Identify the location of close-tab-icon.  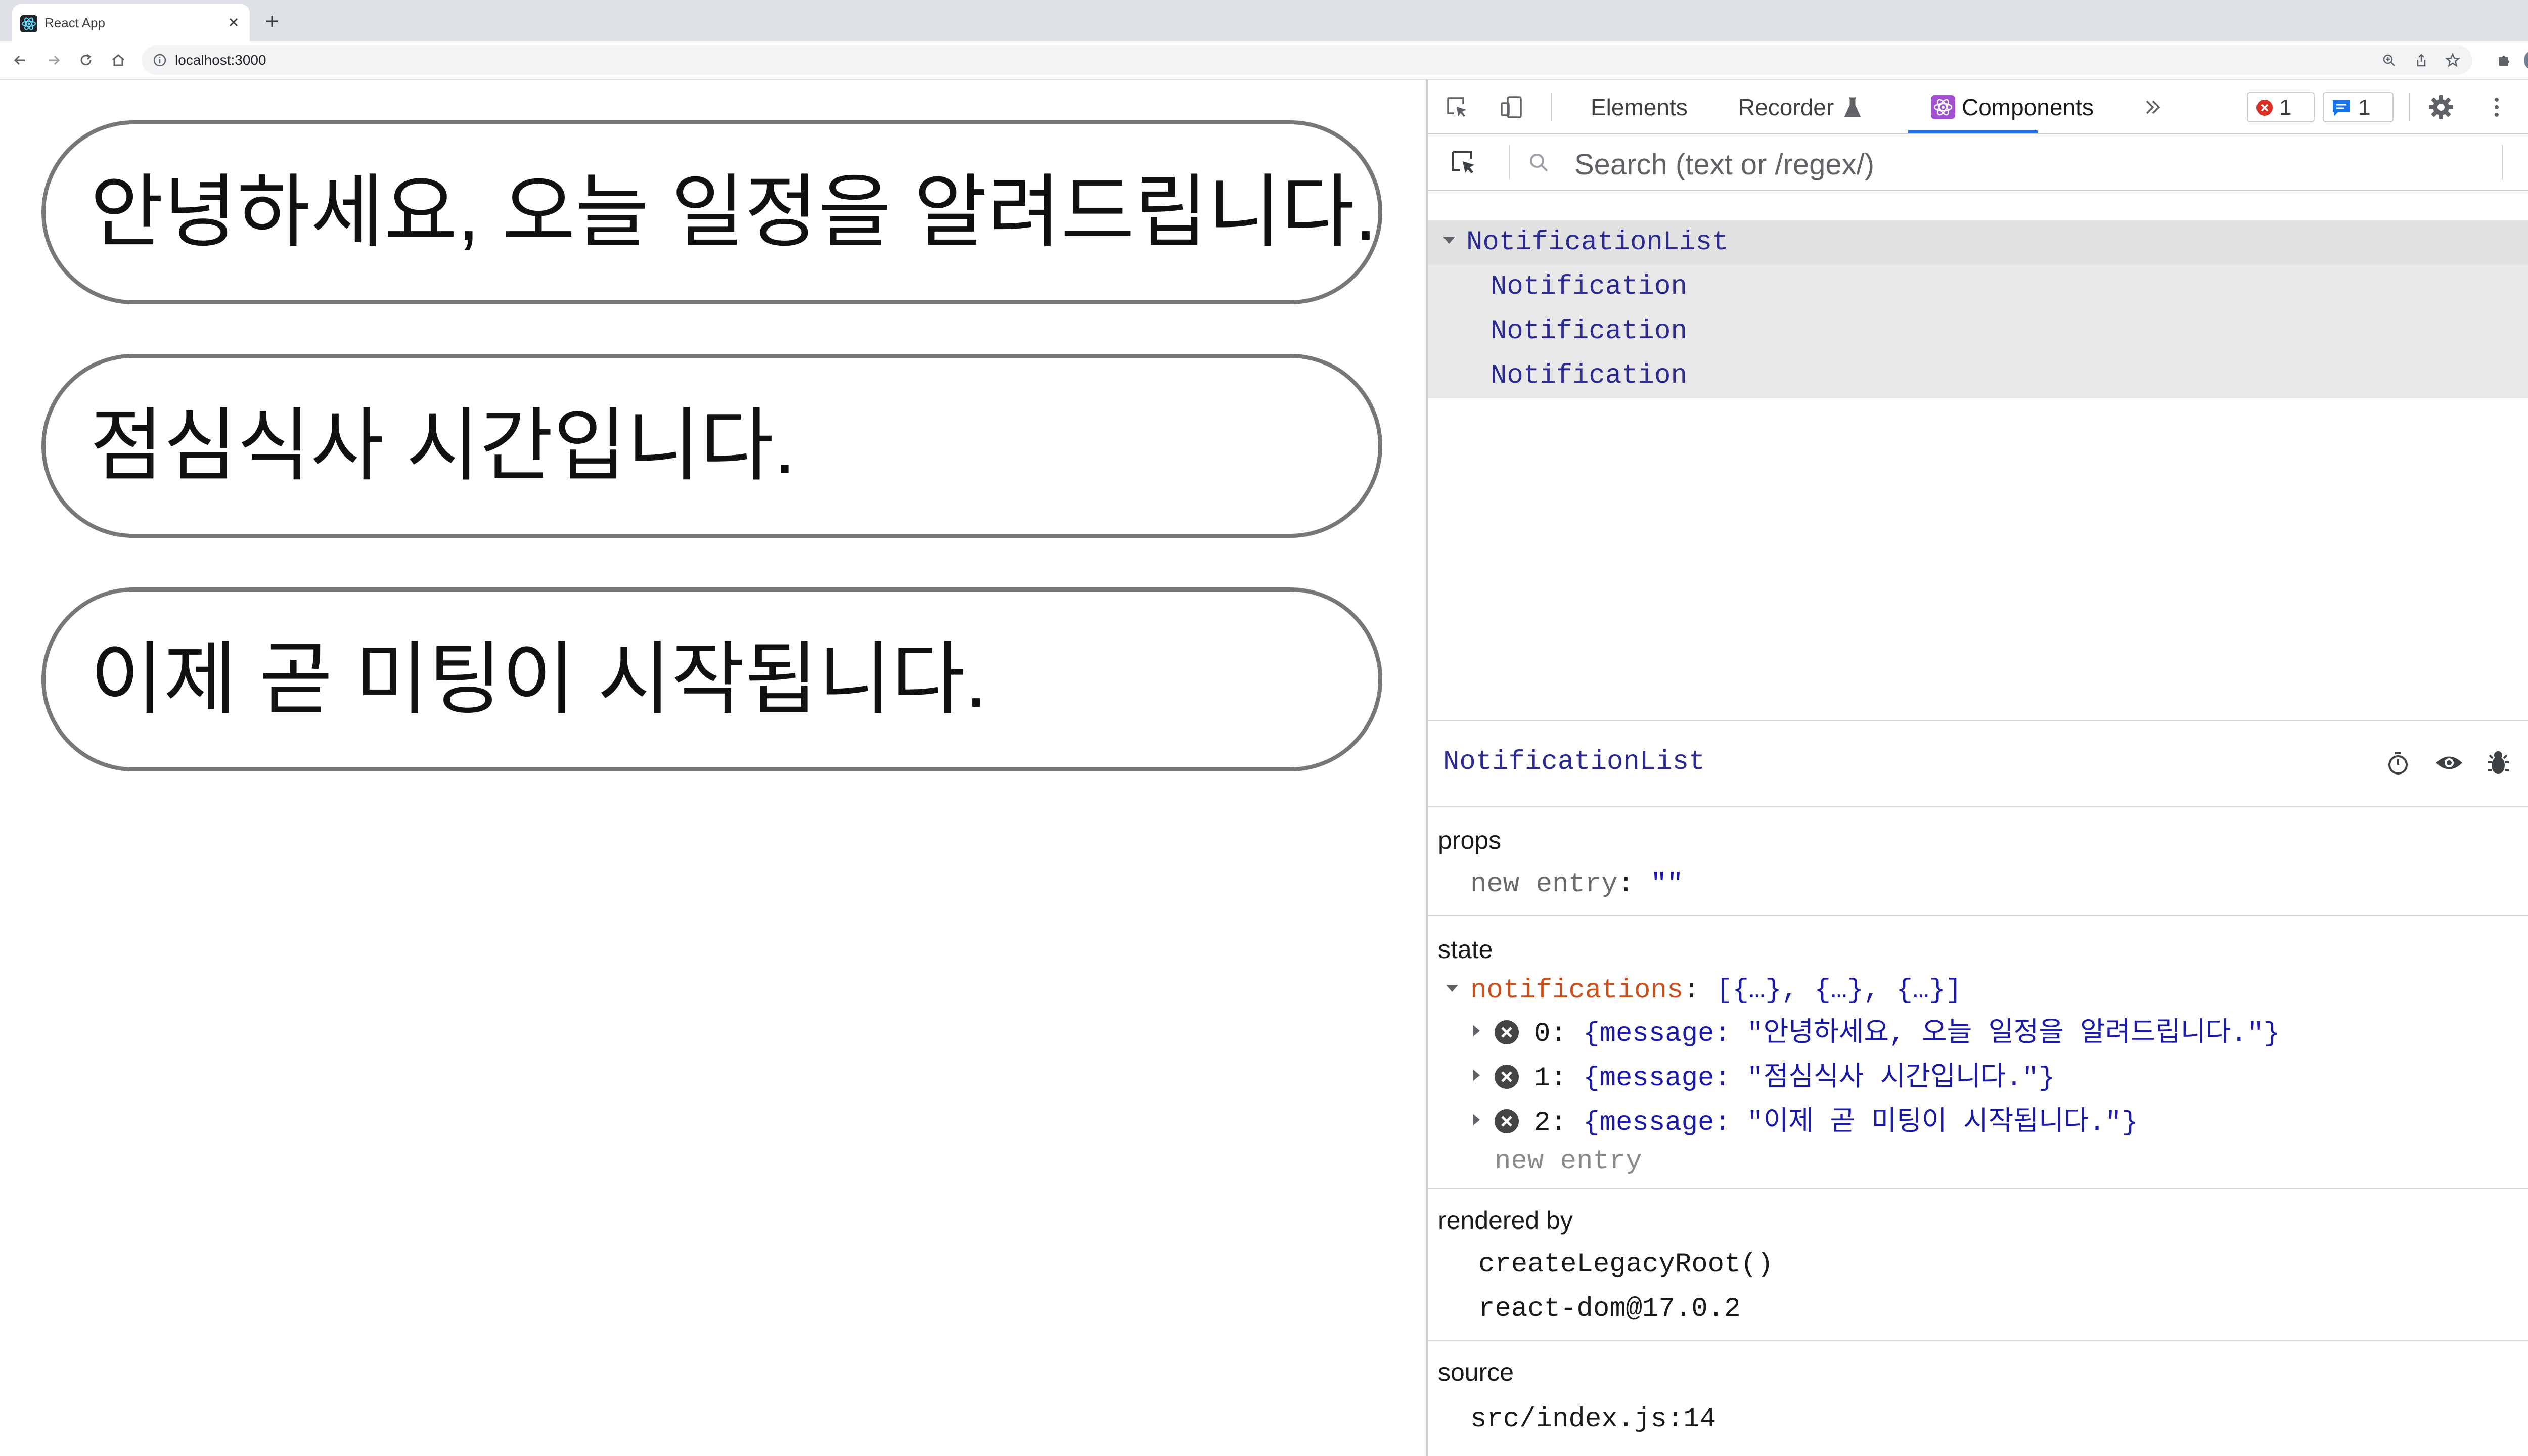
(234, 22).